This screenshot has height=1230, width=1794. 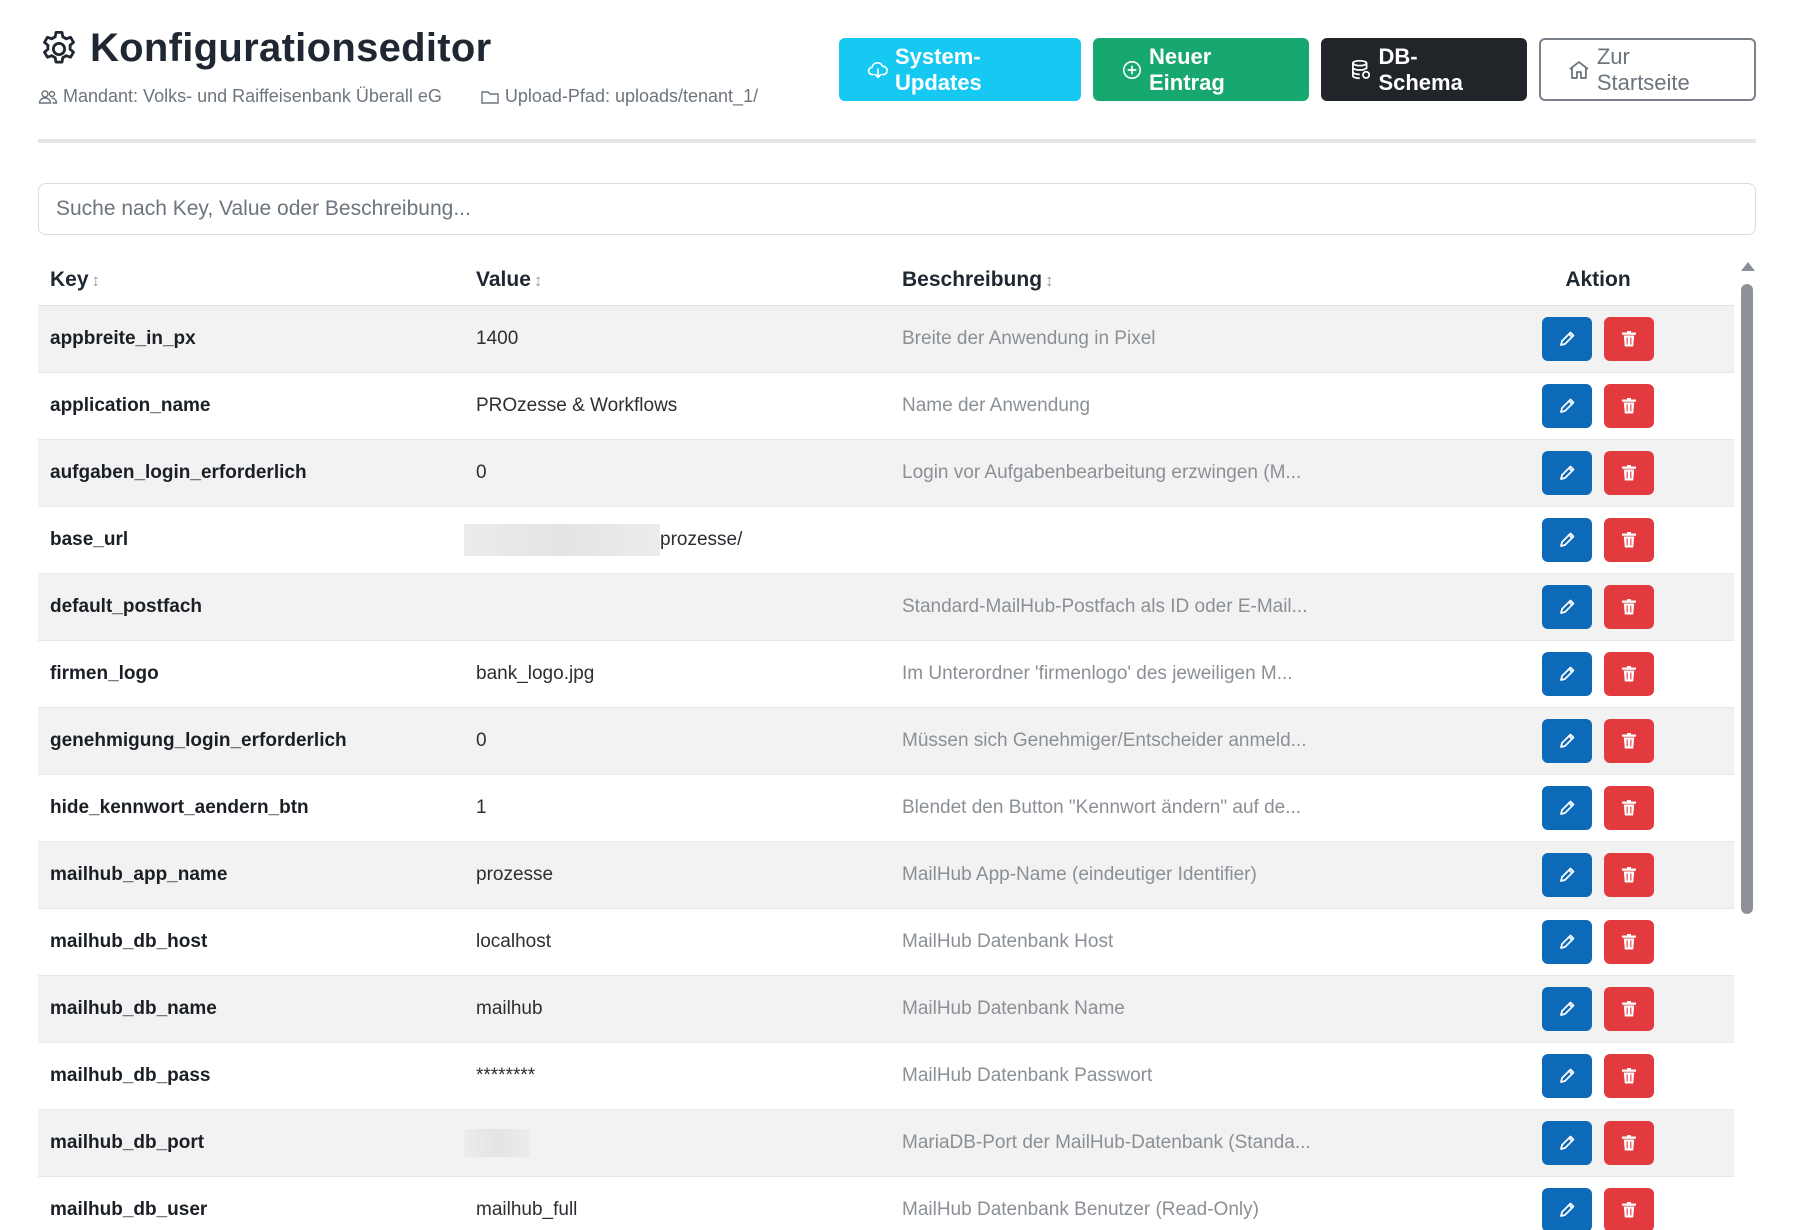 I want to click on folder-icon, so click(x=490, y=97).